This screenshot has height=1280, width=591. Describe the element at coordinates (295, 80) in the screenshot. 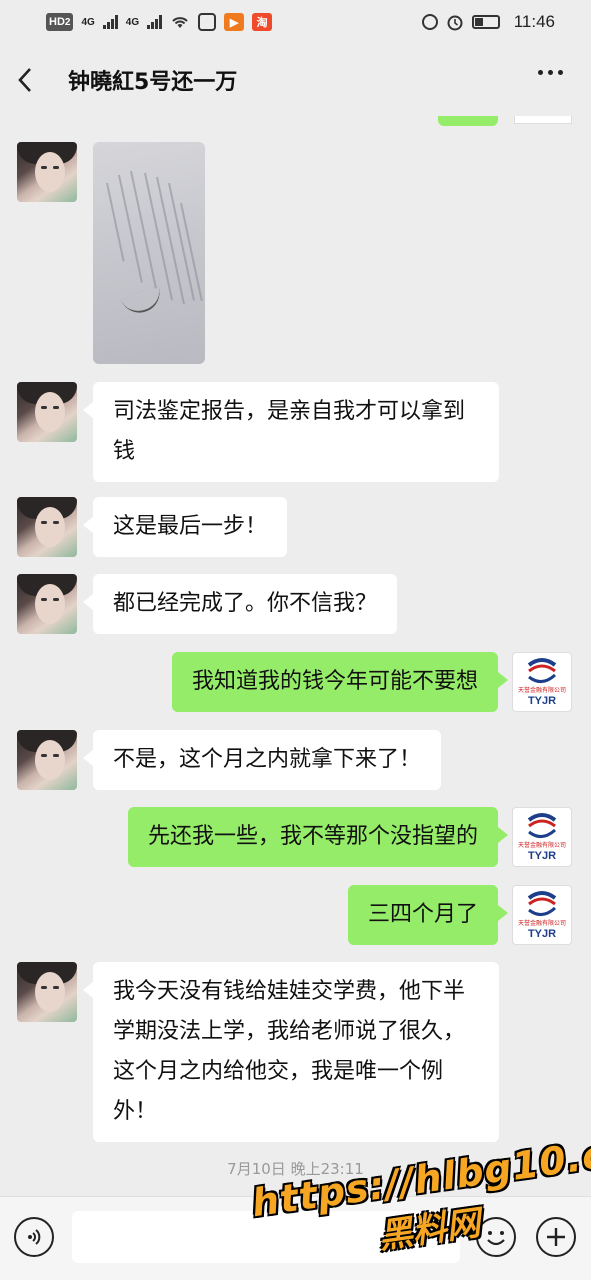

I see `chat-header: 钟曉紅5号还一万` at that location.